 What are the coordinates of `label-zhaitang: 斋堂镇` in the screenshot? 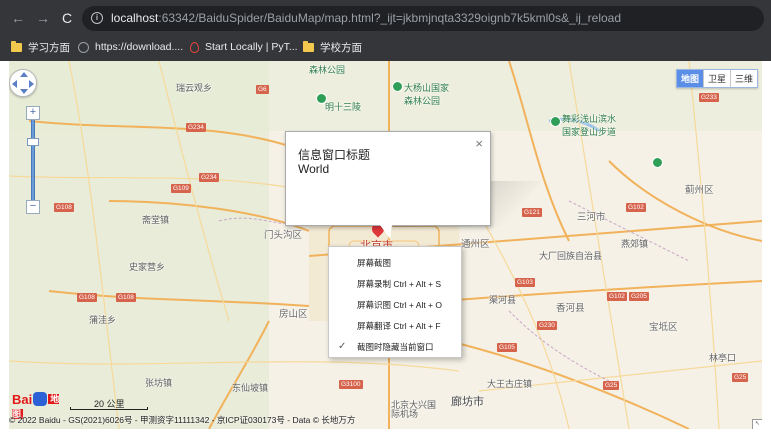 It's located at (156, 220).